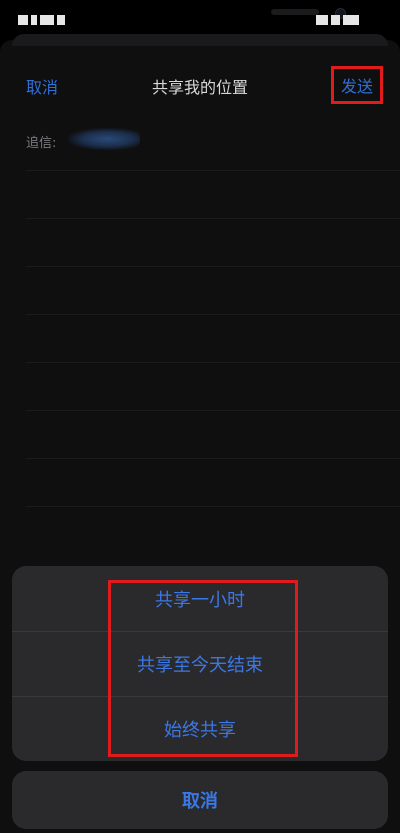  Describe the element at coordinates (51, 17) in the screenshot. I see `time-indicator-icon` at that location.